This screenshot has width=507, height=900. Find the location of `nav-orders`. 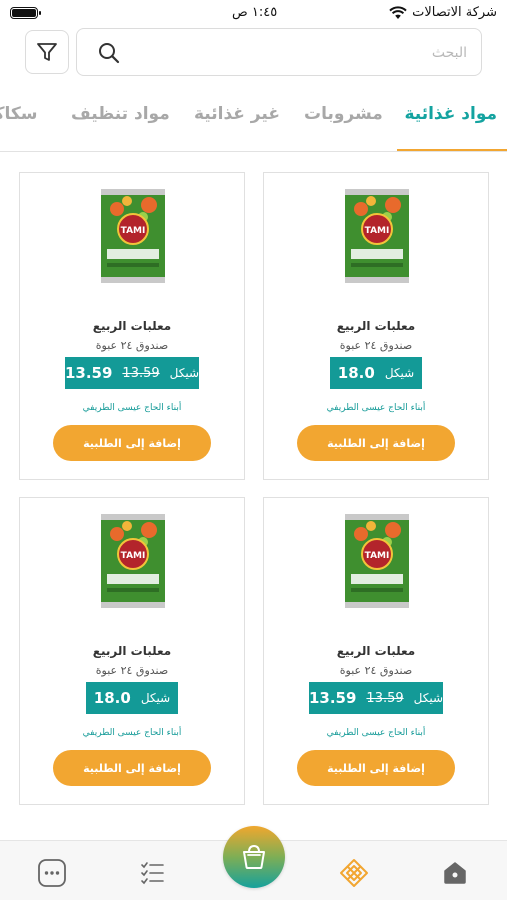

nav-orders is located at coordinates (152, 873).